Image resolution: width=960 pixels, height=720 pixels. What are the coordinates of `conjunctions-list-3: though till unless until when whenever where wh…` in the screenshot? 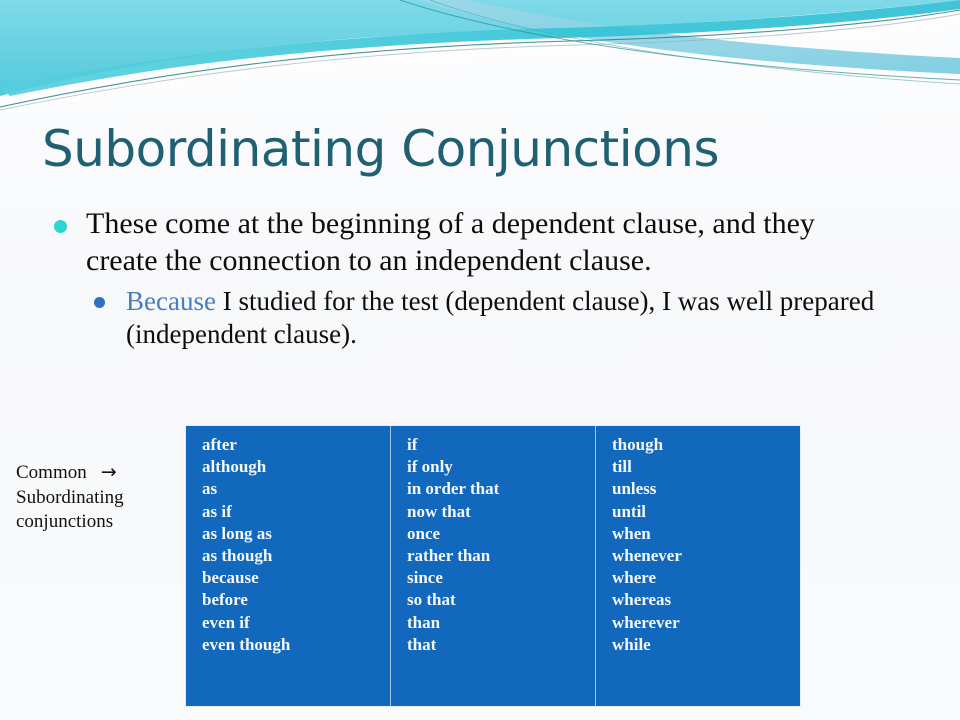 It's located at (706, 545).